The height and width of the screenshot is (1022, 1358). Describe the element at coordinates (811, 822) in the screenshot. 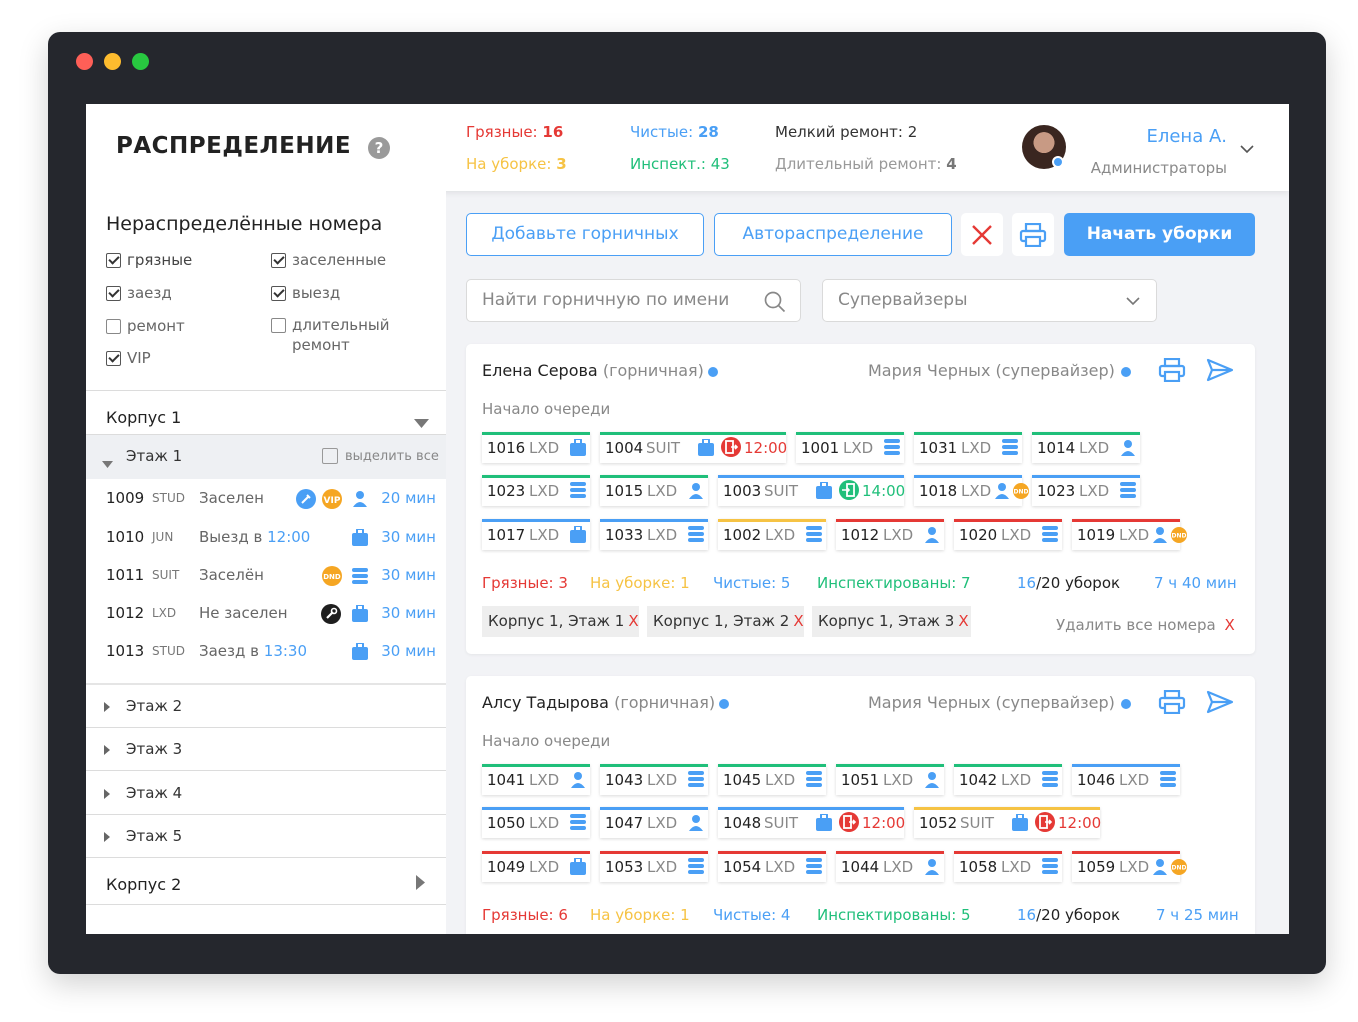

I see `room-chip: 1048 SUIT 12:00` at that location.